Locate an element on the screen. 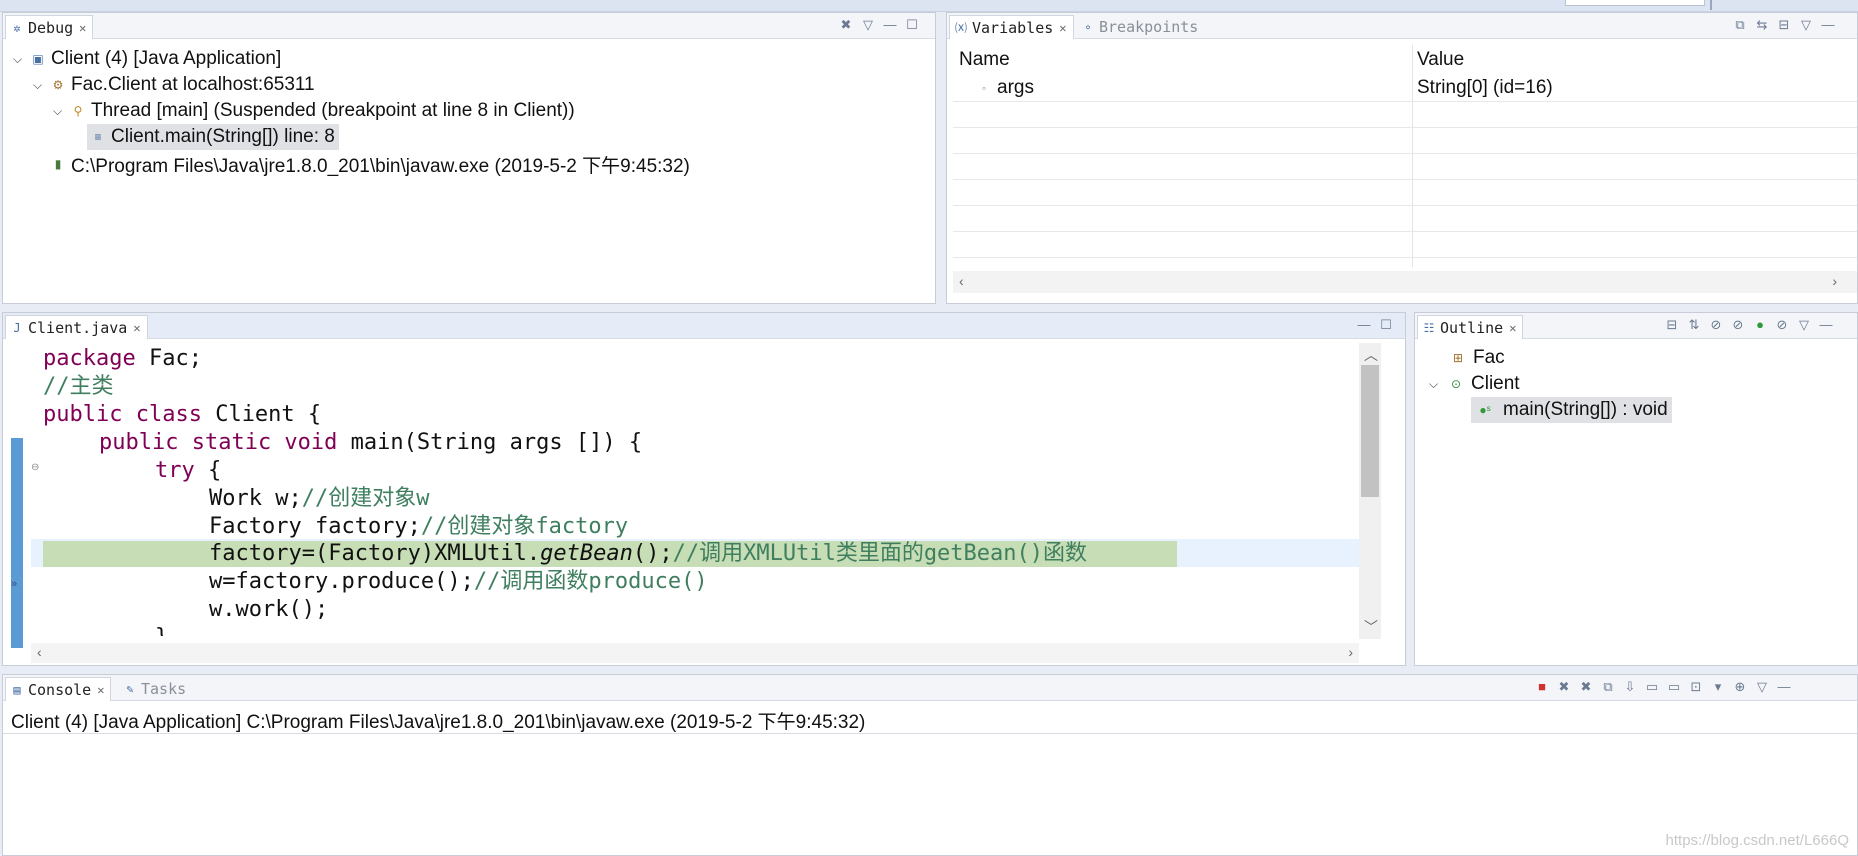  tree-item-vm: ⌵ ⚙ Fac.Client at localhost:65311 is located at coordinates (174, 85).